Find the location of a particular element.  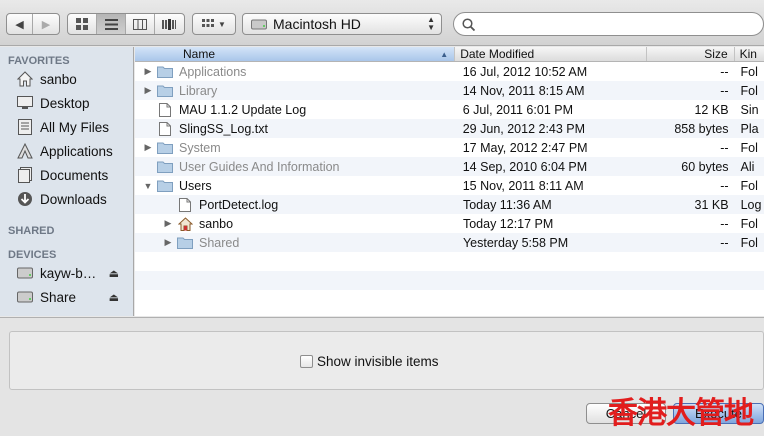

sidebar-item-label: Applications is located at coordinates (76, 151).